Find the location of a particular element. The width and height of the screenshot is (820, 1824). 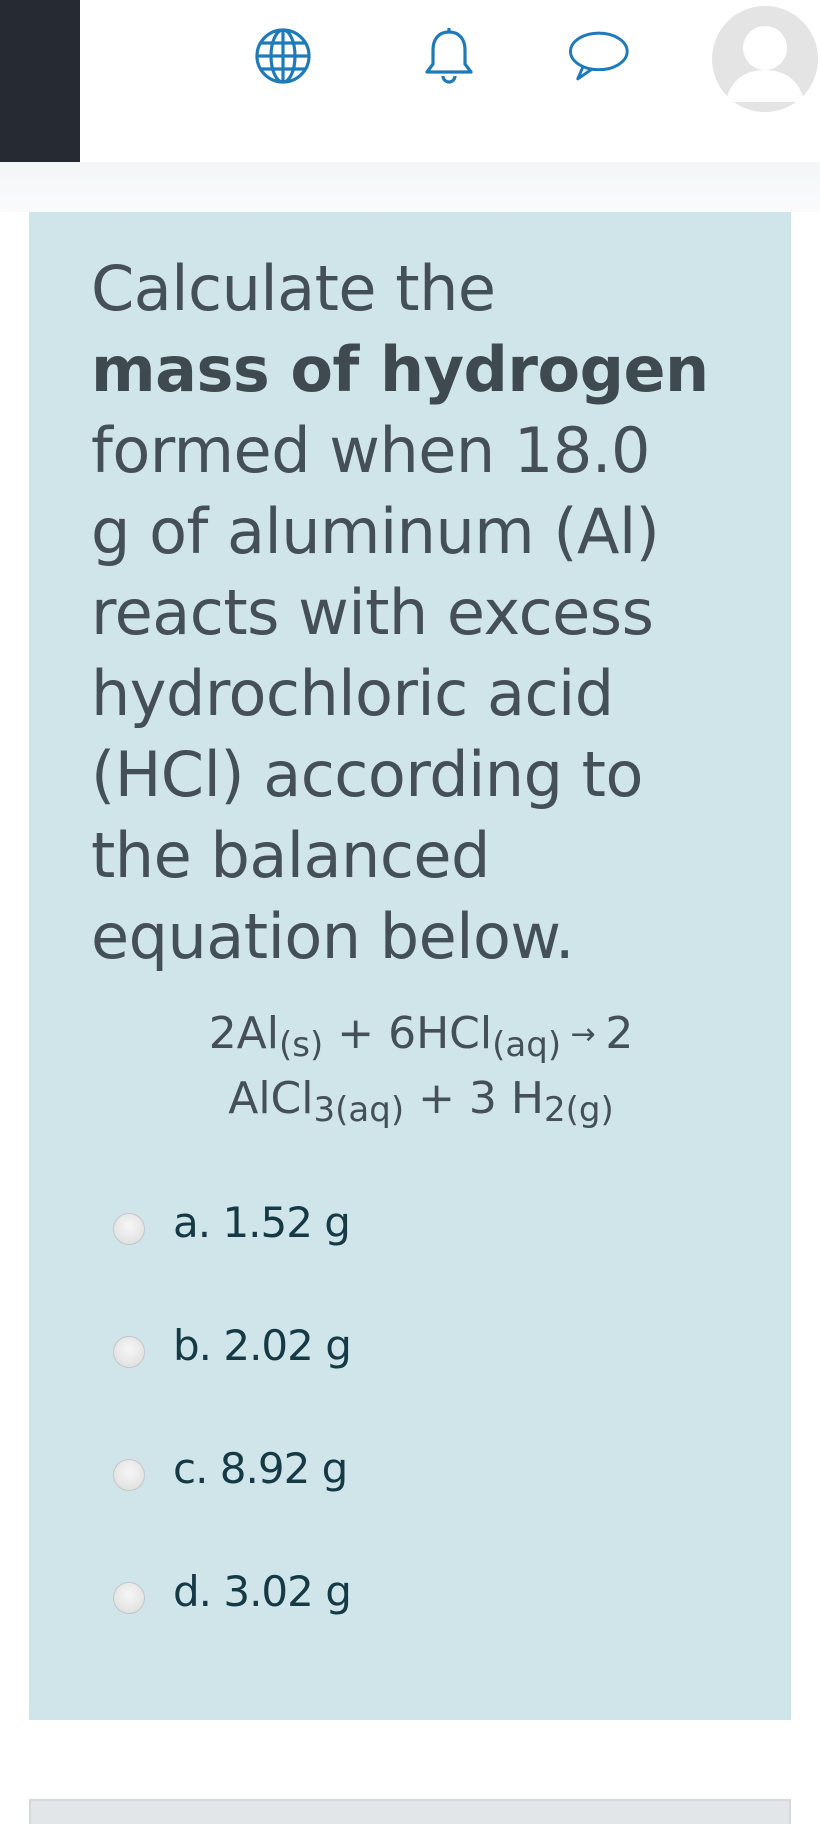

question-line: g of aluminum (Al) is located at coordinates (421, 531).